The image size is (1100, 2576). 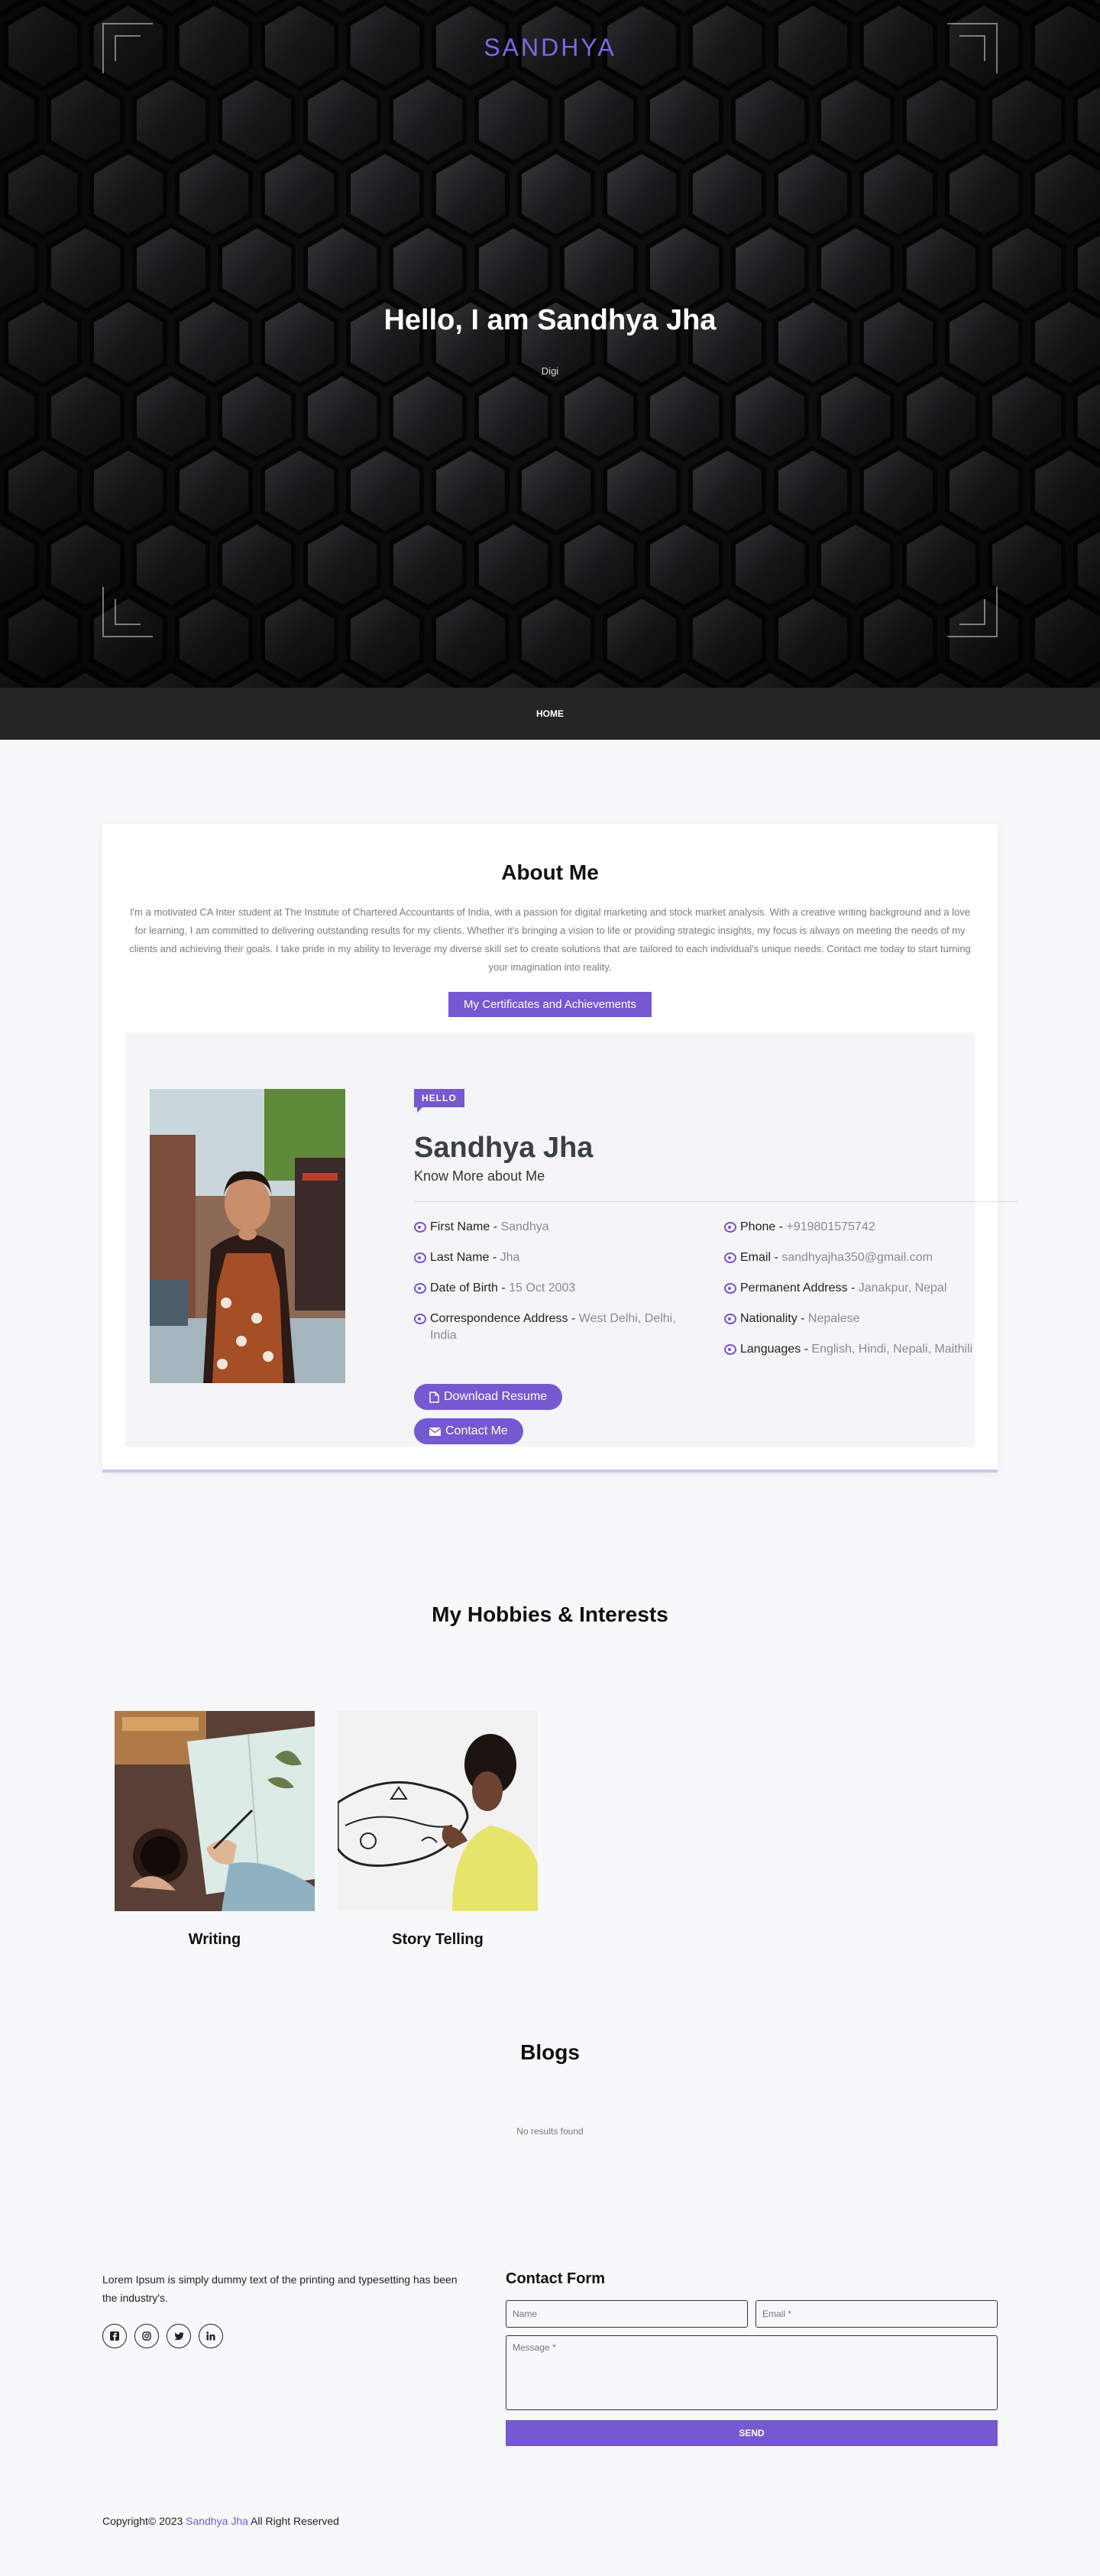 What do you see at coordinates (550, 2052) in the screenshot?
I see `blogs-title: Blogs` at bounding box center [550, 2052].